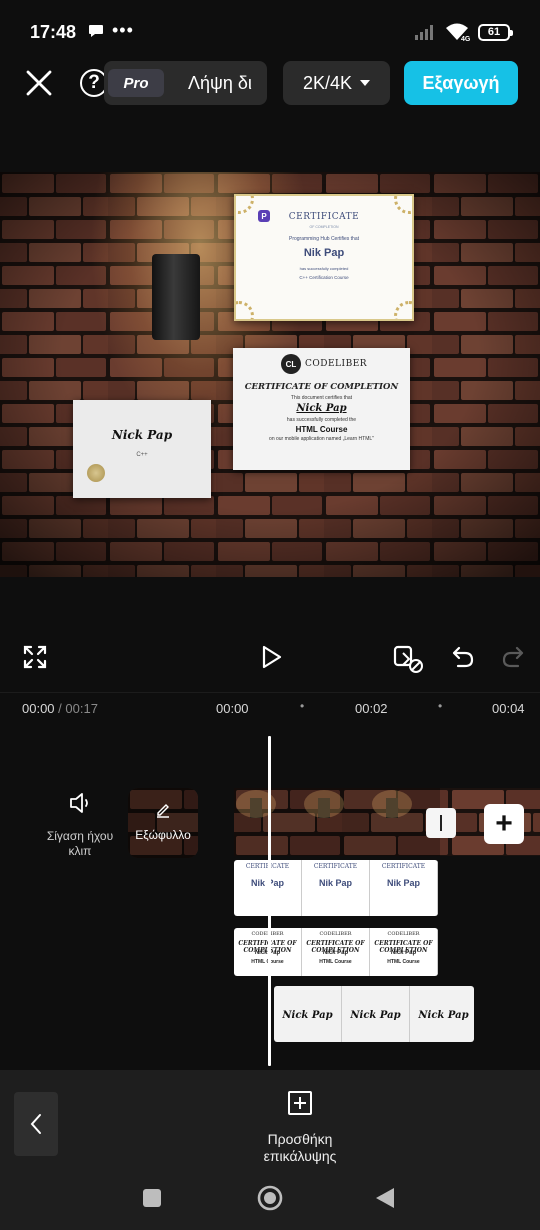 The width and height of the screenshot is (540, 1230). Describe the element at coordinates (513, 657) in the screenshot. I see `redo-icon` at that location.